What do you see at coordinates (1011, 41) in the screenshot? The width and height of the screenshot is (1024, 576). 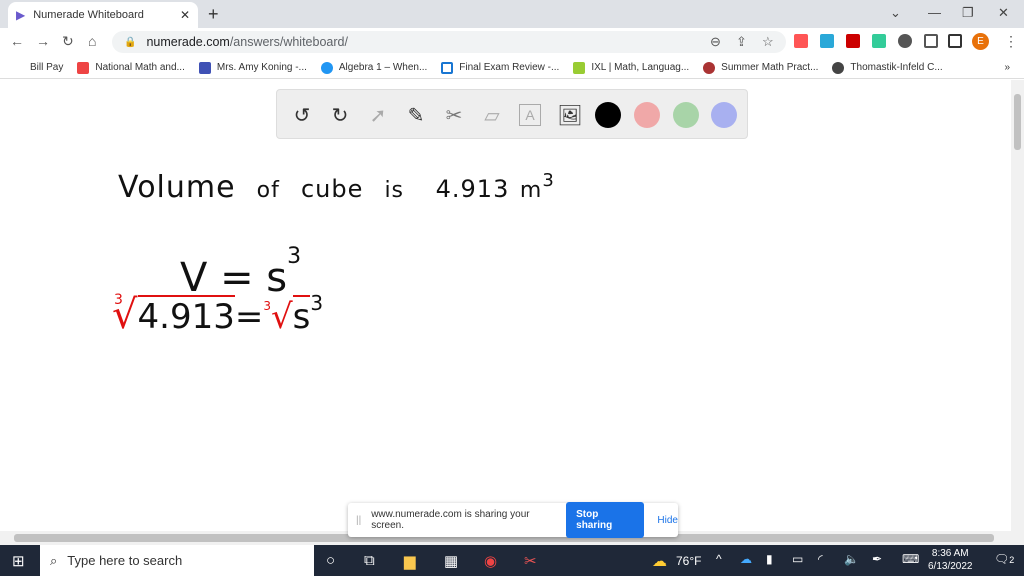 I see `menu-icon: ⋮` at bounding box center [1011, 41].